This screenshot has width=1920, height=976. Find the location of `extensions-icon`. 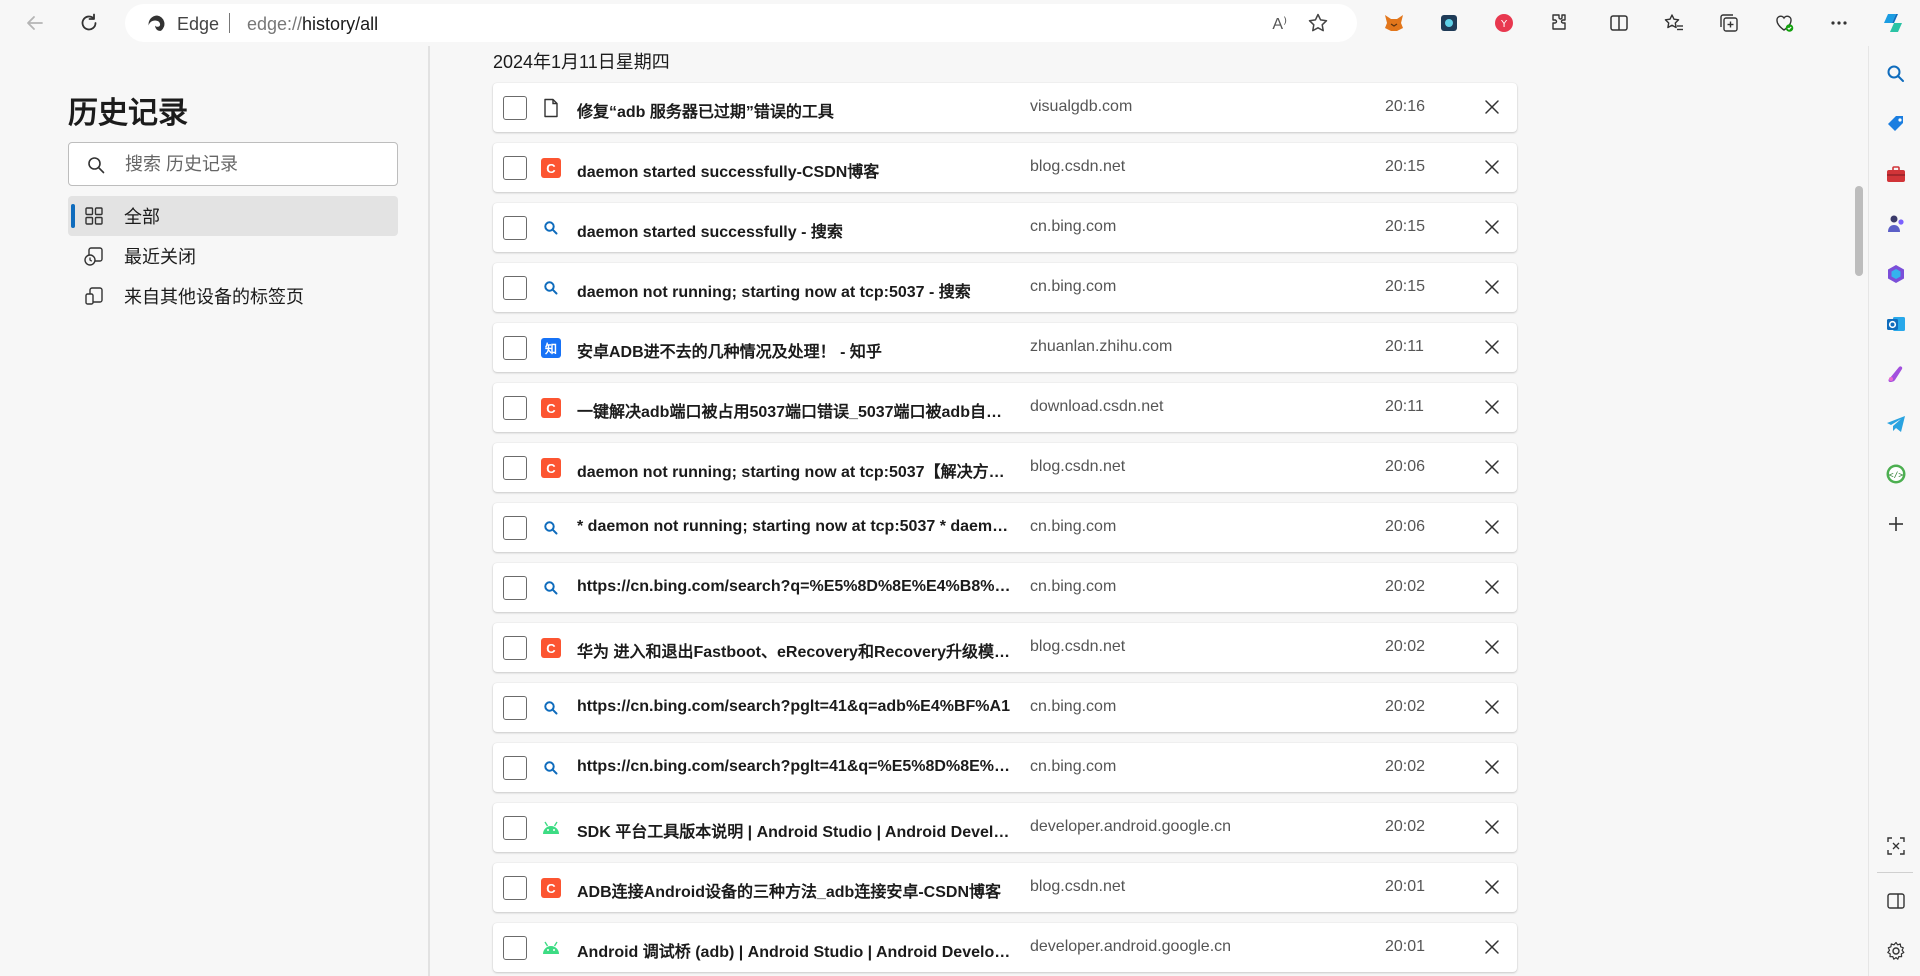

extensions-icon is located at coordinates (1559, 23).